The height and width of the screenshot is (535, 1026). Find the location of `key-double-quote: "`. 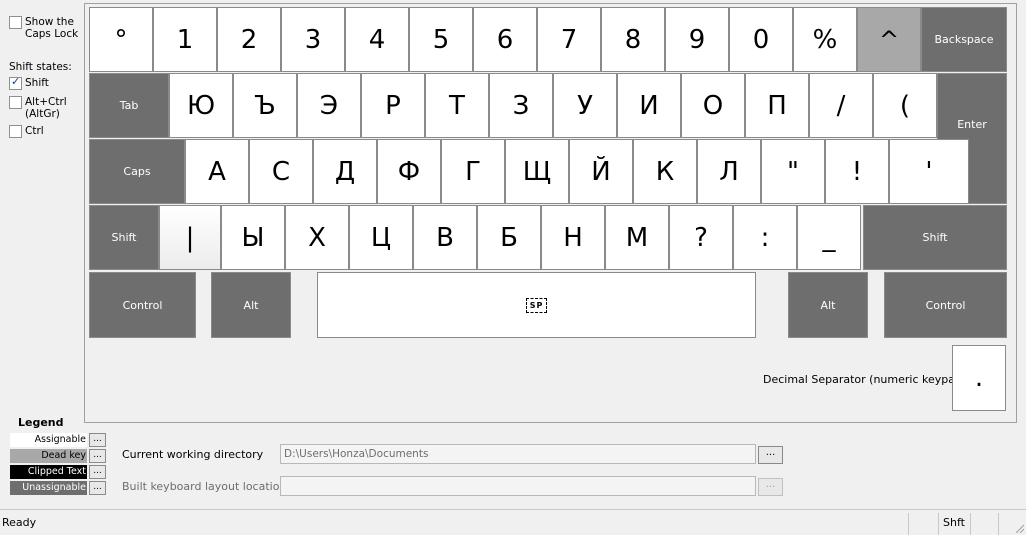

key-double-quote: " is located at coordinates (793, 171).